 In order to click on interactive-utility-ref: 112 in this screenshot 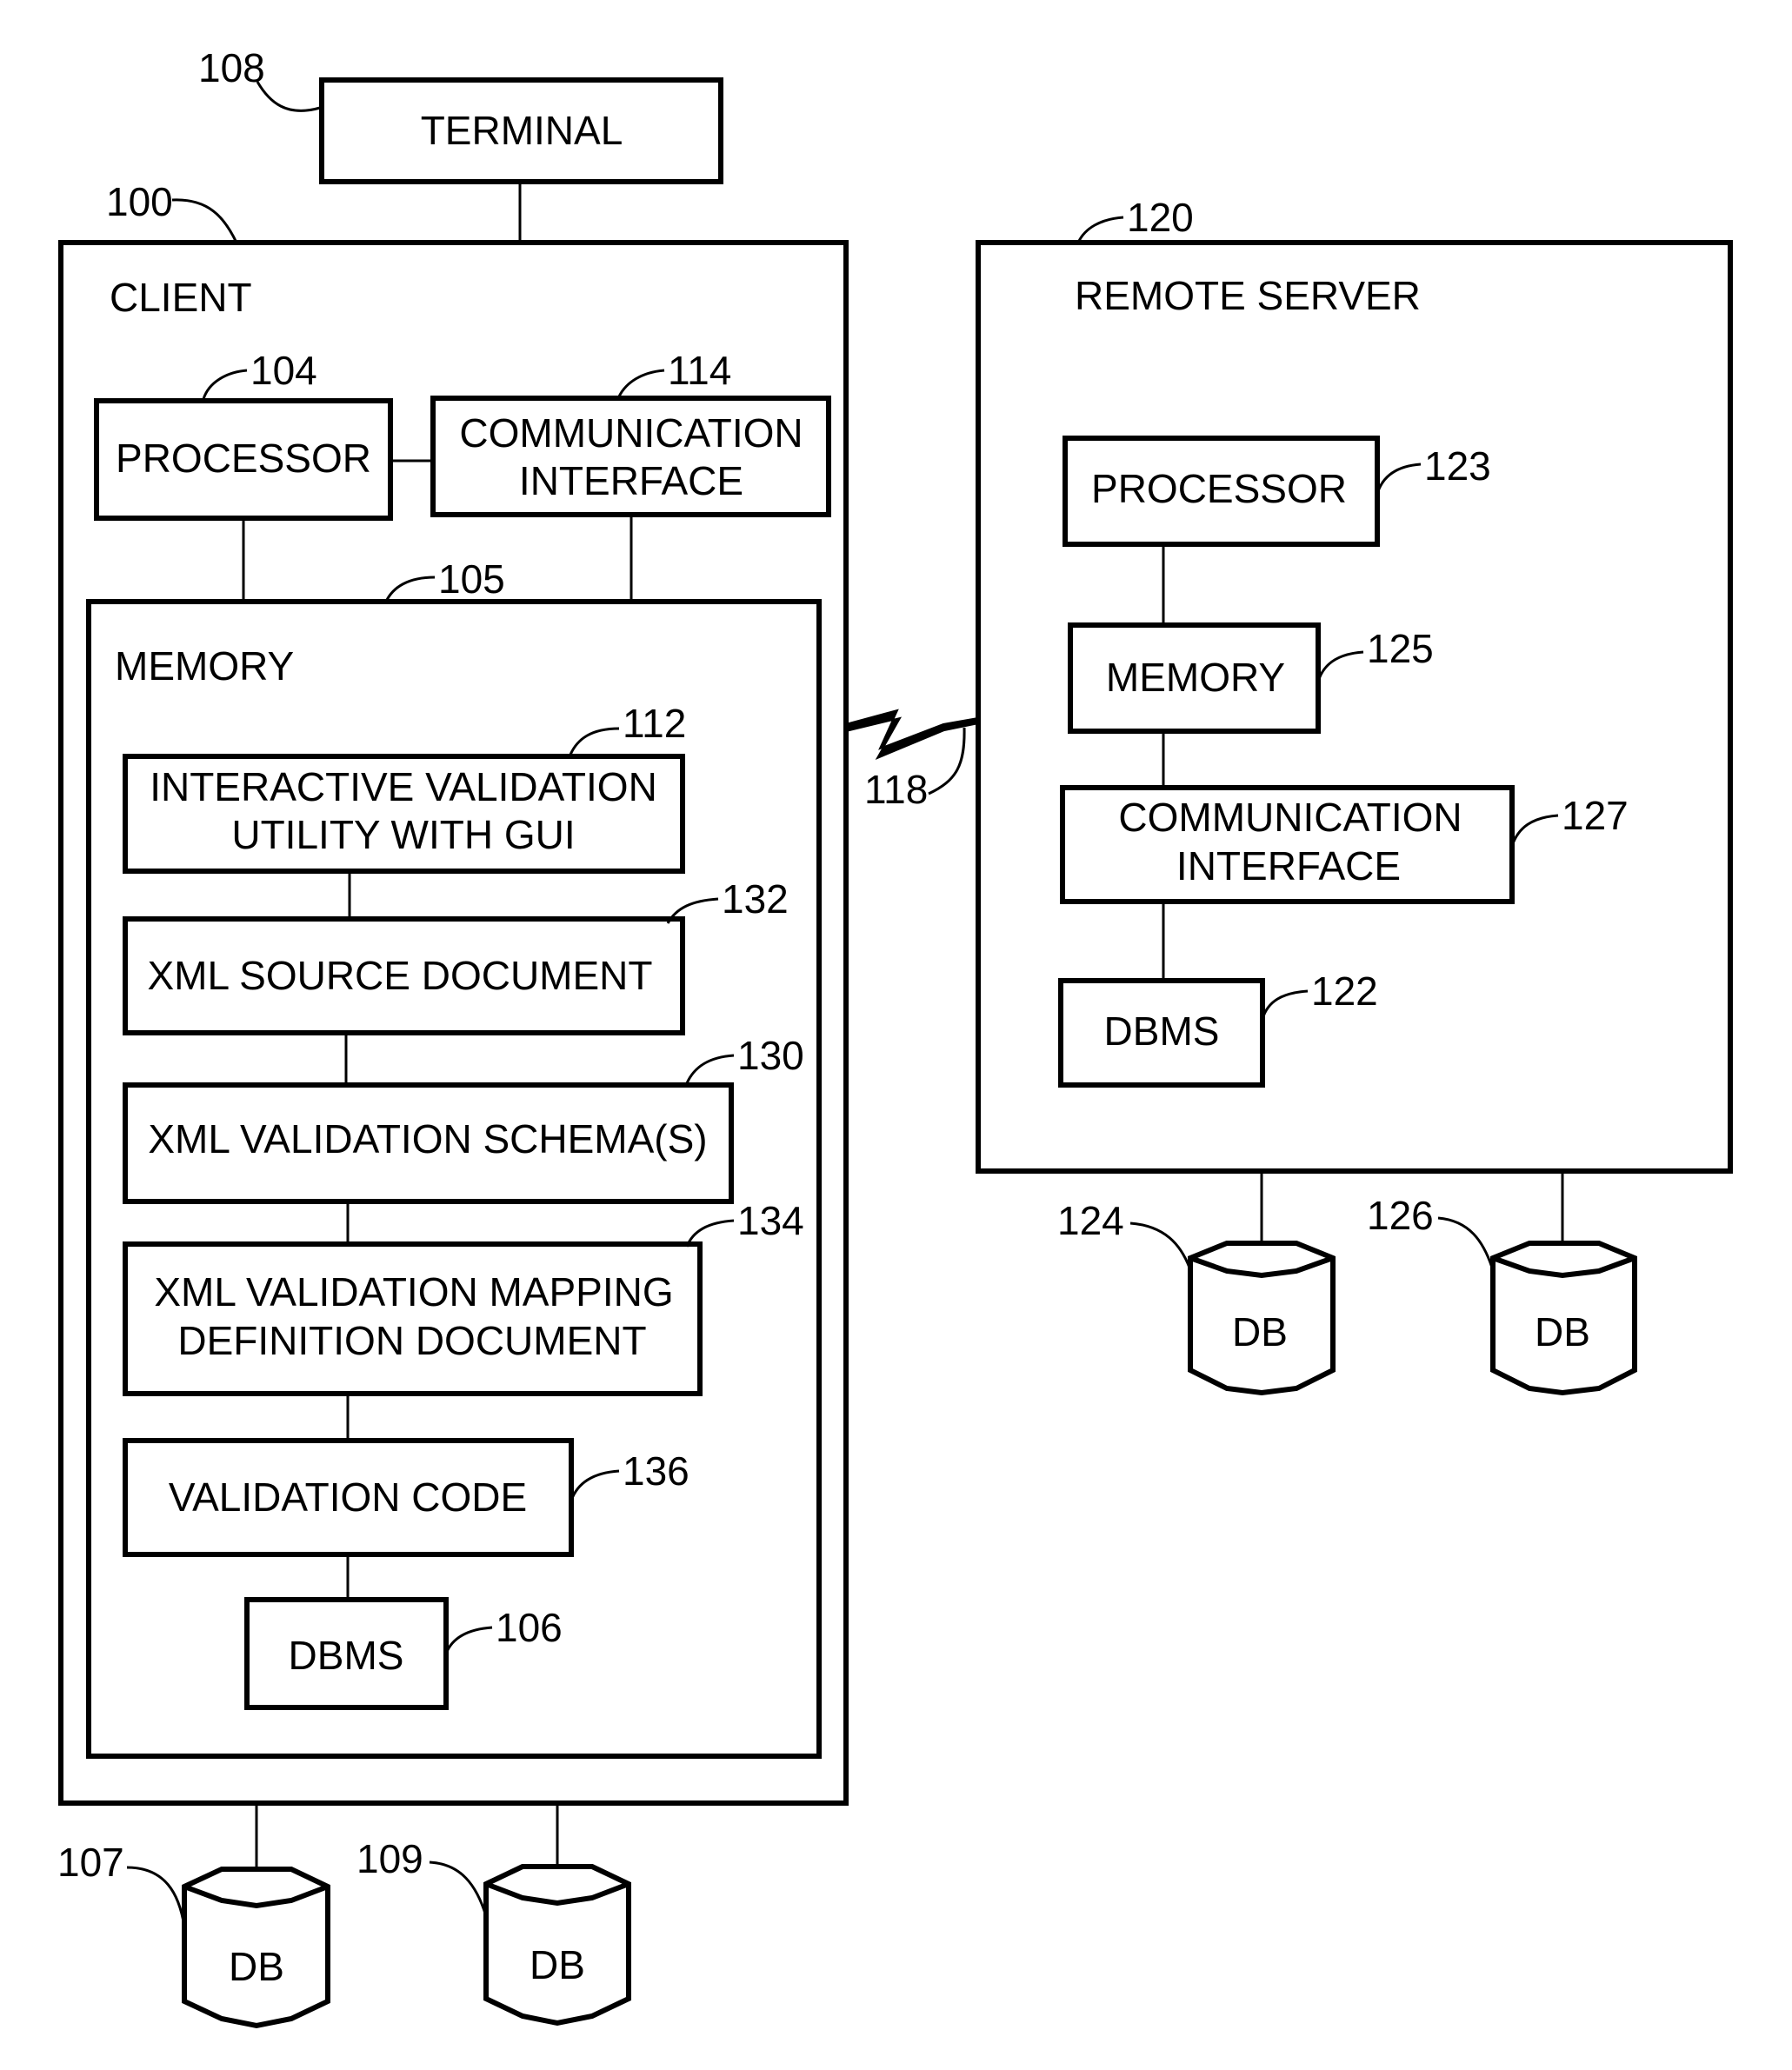, I will do `click(654, 724)`.